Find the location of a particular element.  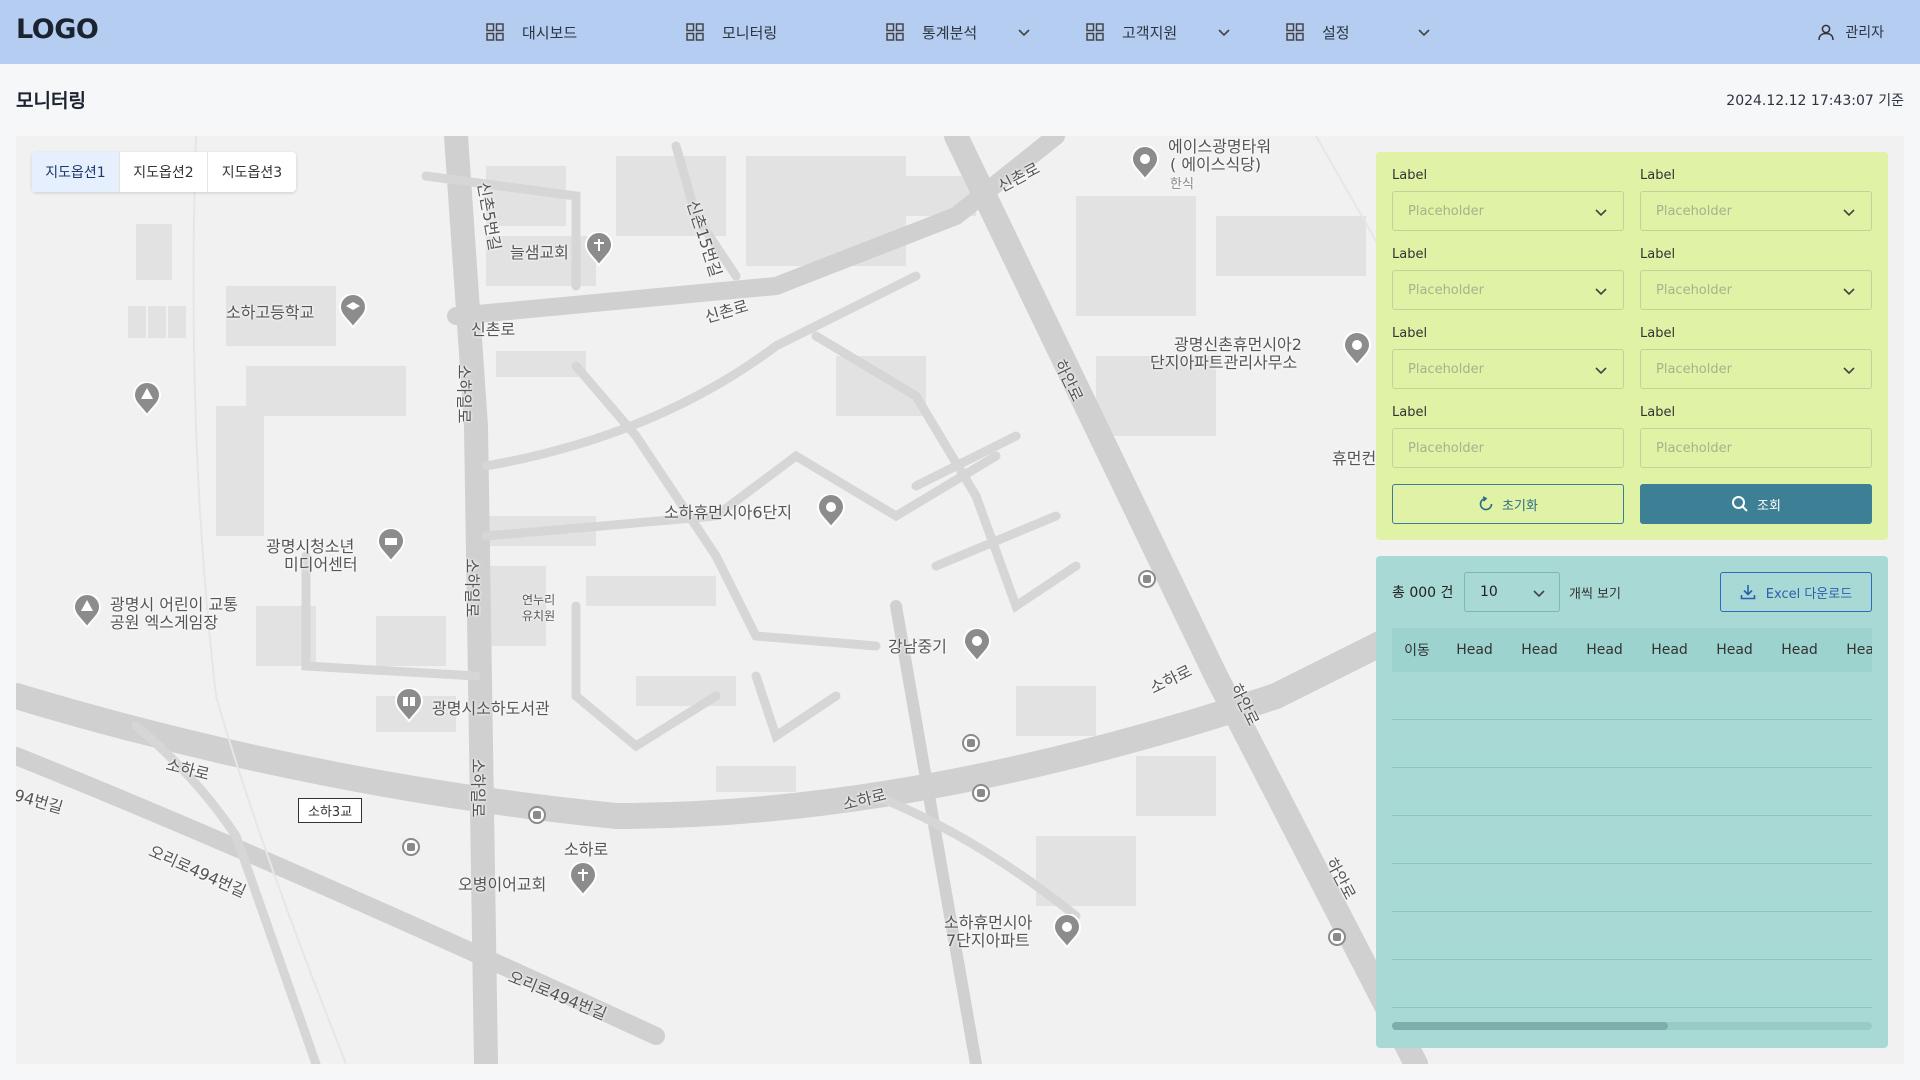

place-label: 광명시소하도서관 is located at coordinates (491, 708).